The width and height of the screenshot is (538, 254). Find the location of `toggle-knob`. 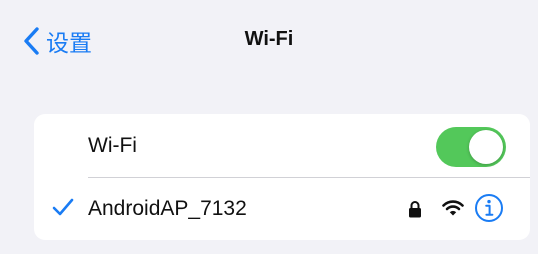

toggle-knob is located at coordinates (486, 147).